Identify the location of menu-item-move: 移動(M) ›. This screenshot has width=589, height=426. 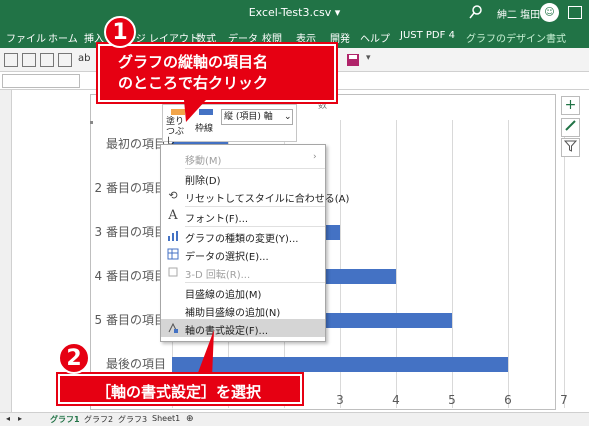
(243, 158).